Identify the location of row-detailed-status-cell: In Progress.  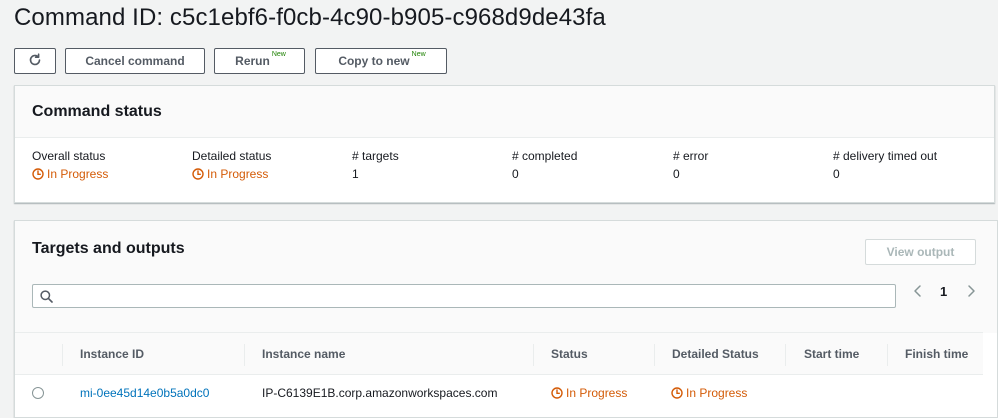
(709, 393).